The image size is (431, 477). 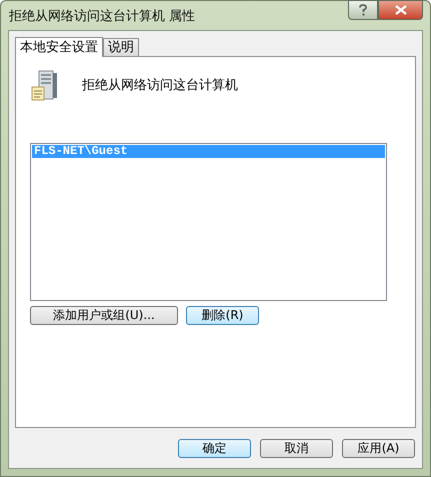 I want to click on window-title: 拒绝从网络访问这台计算机 属性, so click(x=102, y=16).